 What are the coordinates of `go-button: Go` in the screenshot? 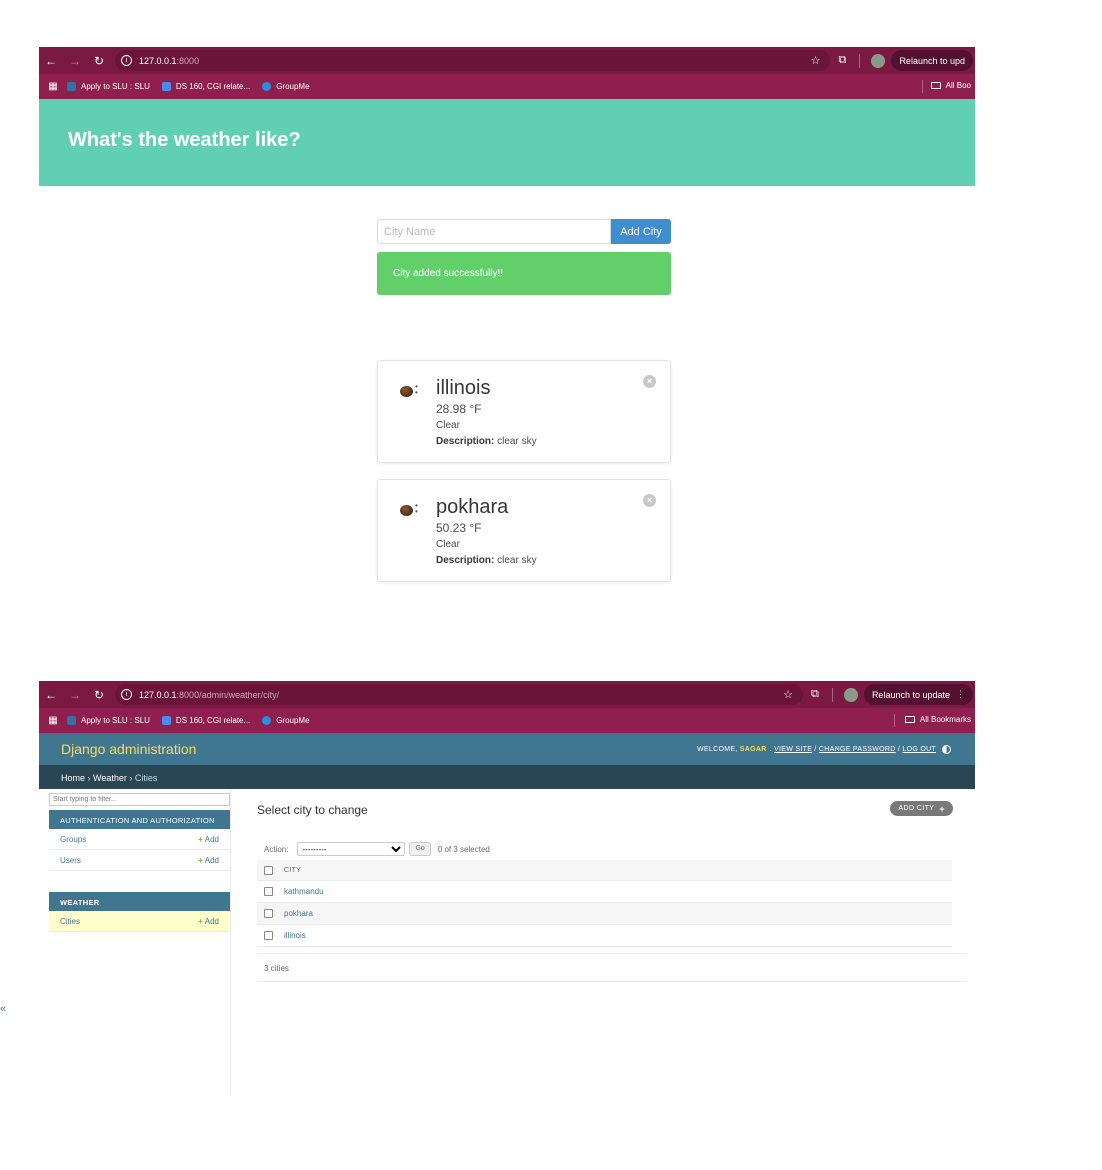 It's located at (420, 849).